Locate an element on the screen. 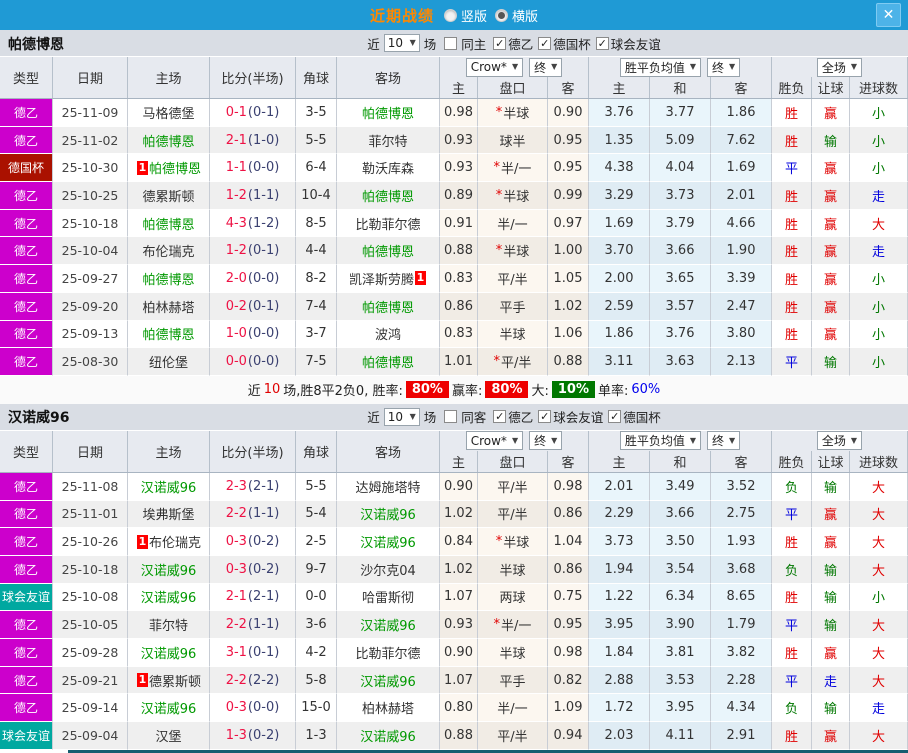 The image size is (908, 753). avg-home-odds: 2.88 is located at coordinates (619, 680).